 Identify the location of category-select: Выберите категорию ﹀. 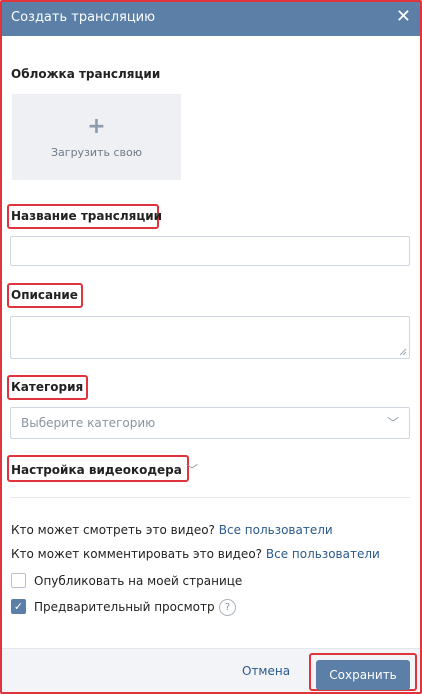
(210, 423).